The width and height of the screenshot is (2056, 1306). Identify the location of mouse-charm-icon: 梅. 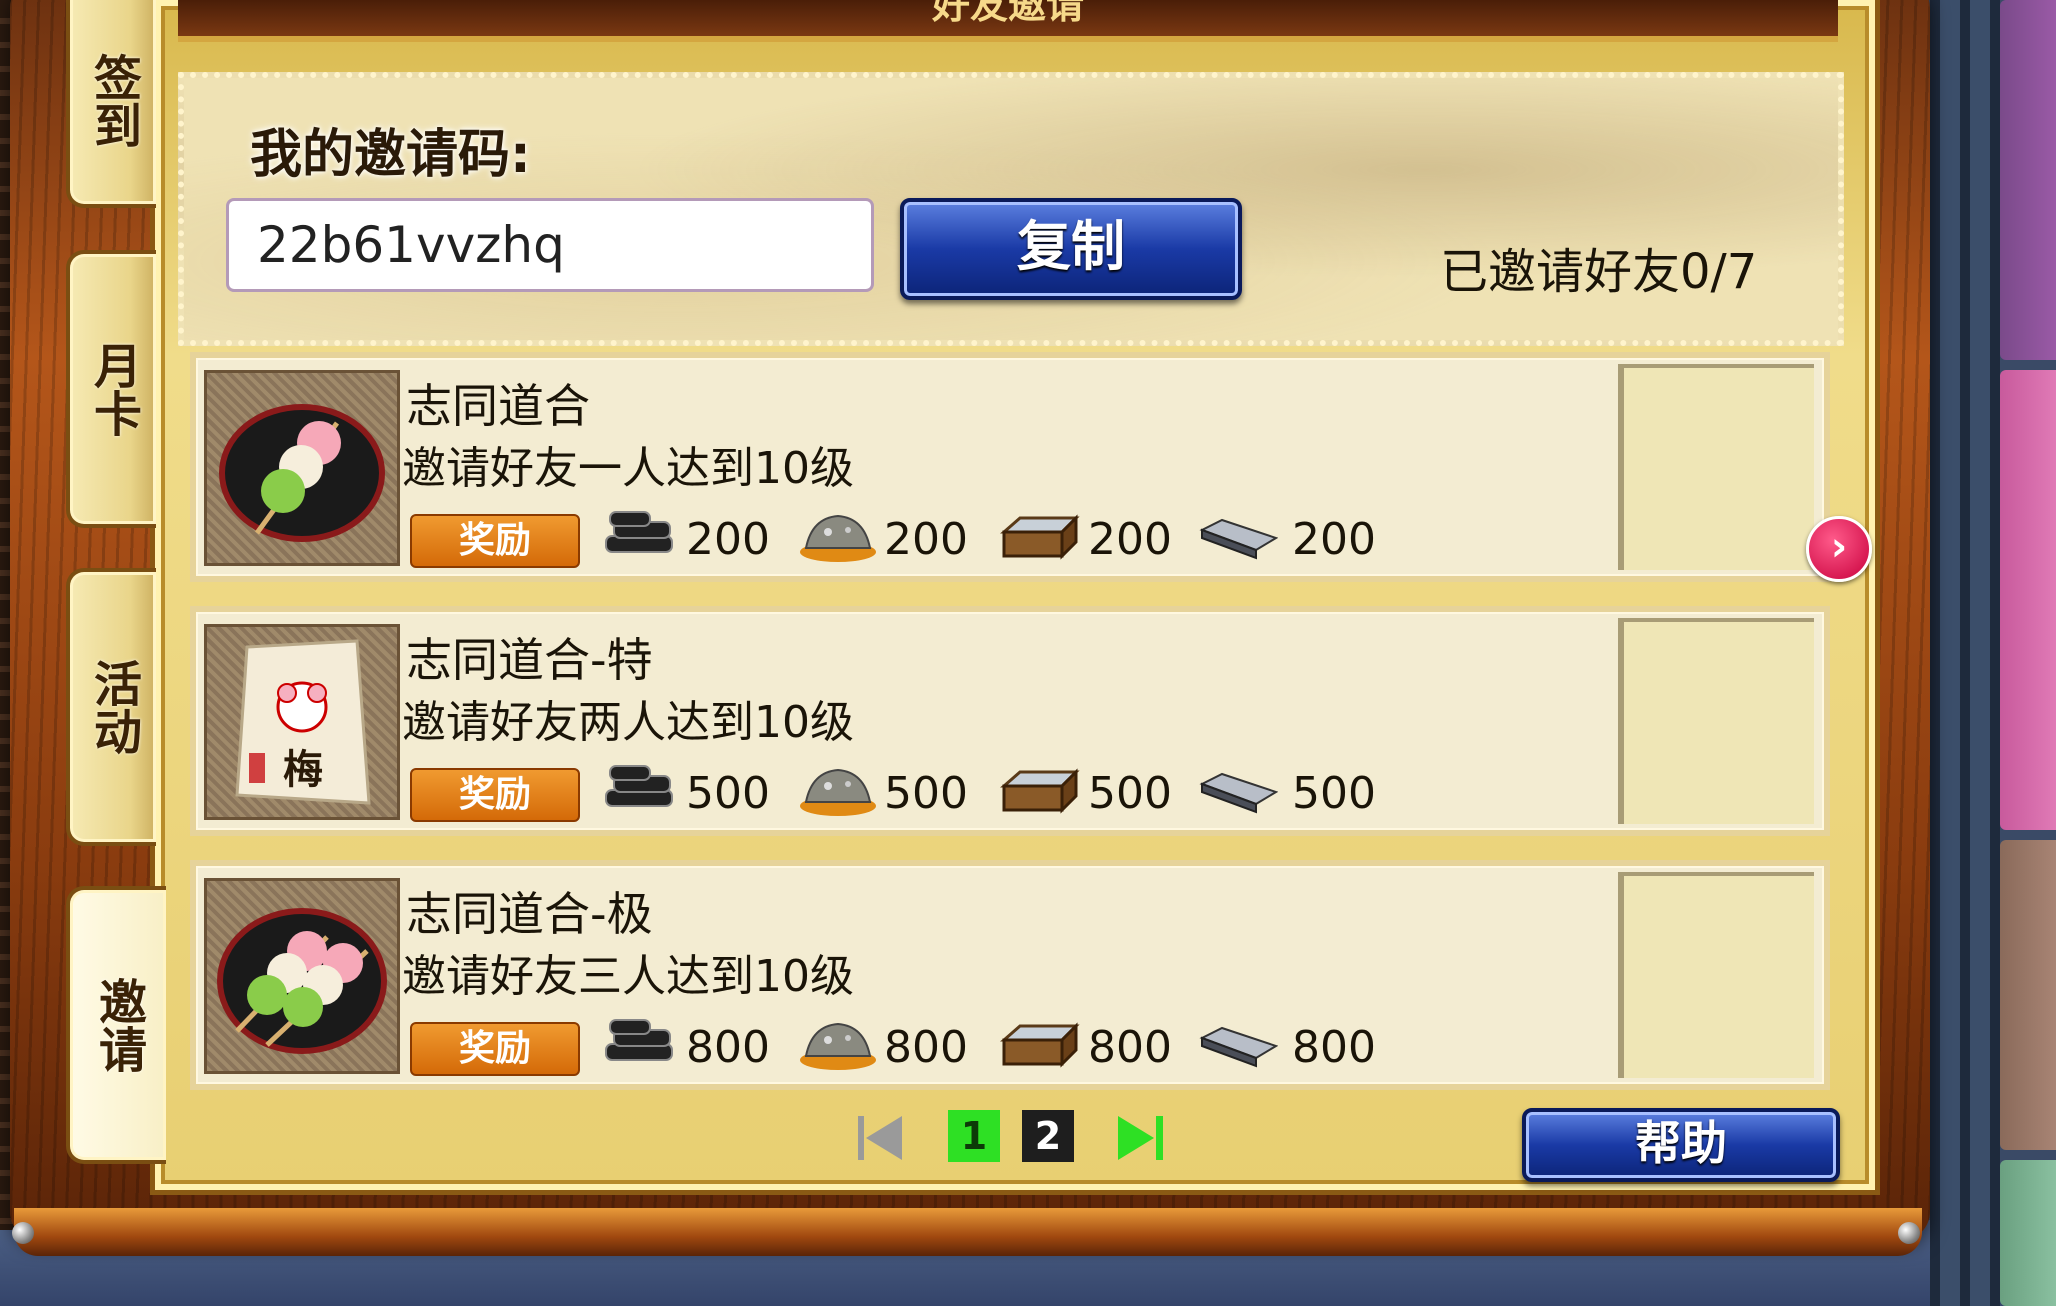
(302, 722).